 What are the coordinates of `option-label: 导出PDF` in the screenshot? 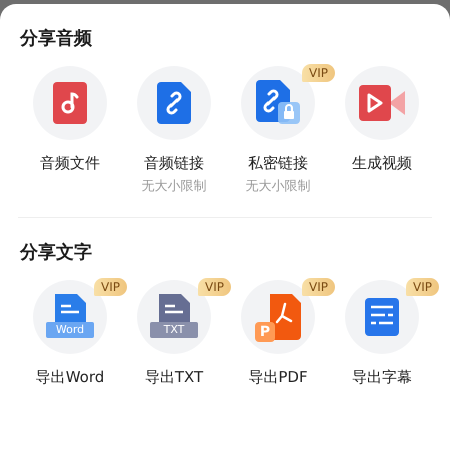 It's located at (278, 377).